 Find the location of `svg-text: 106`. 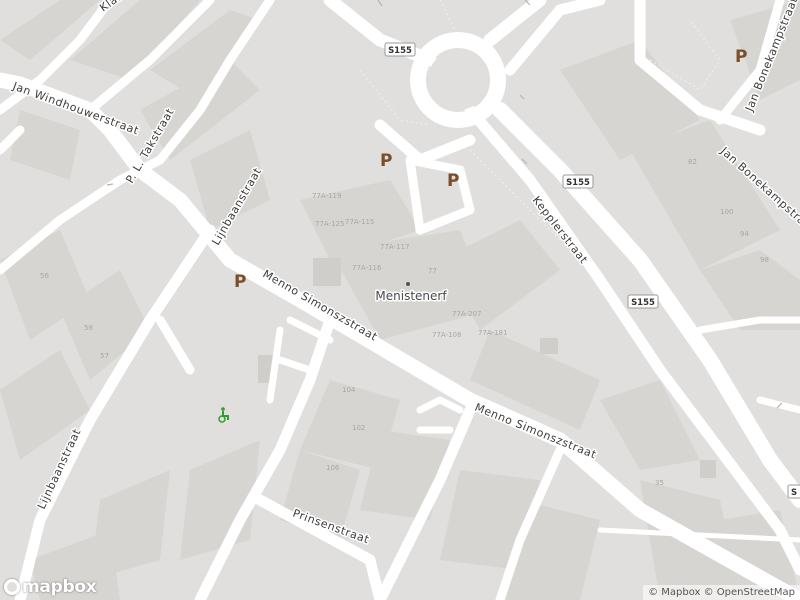

svg-text: 106 is located at coordinates (333, 468).